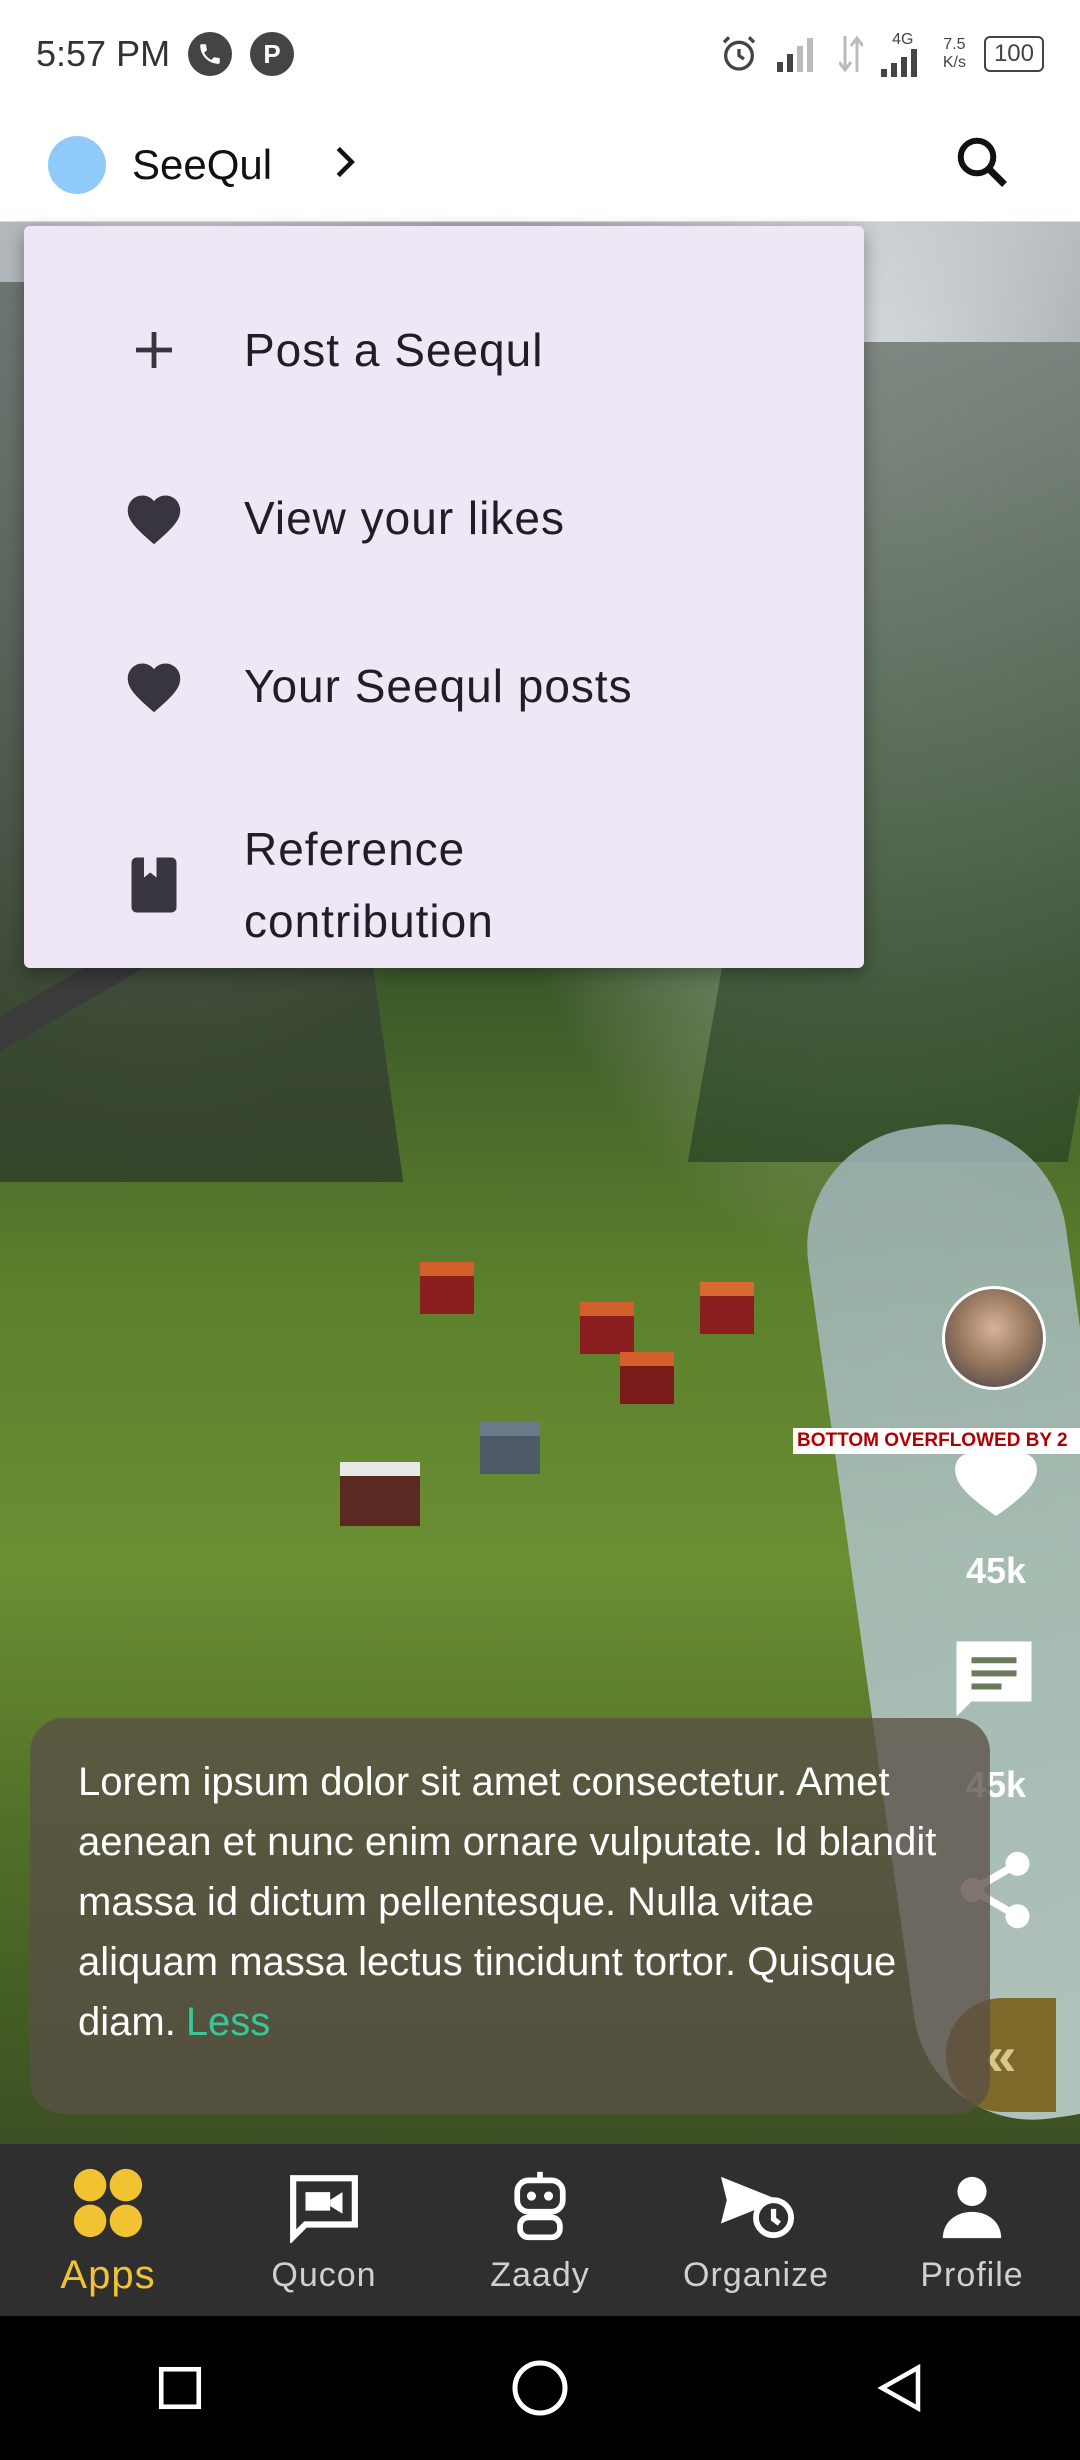 Image resolution: width=1080 pixels, height=2460 pixels. What do you see at coordinates (1001, 2055) in the screenshot?
I see `double-chevron-left-icon: «` at bounding box center [1001, 2055].